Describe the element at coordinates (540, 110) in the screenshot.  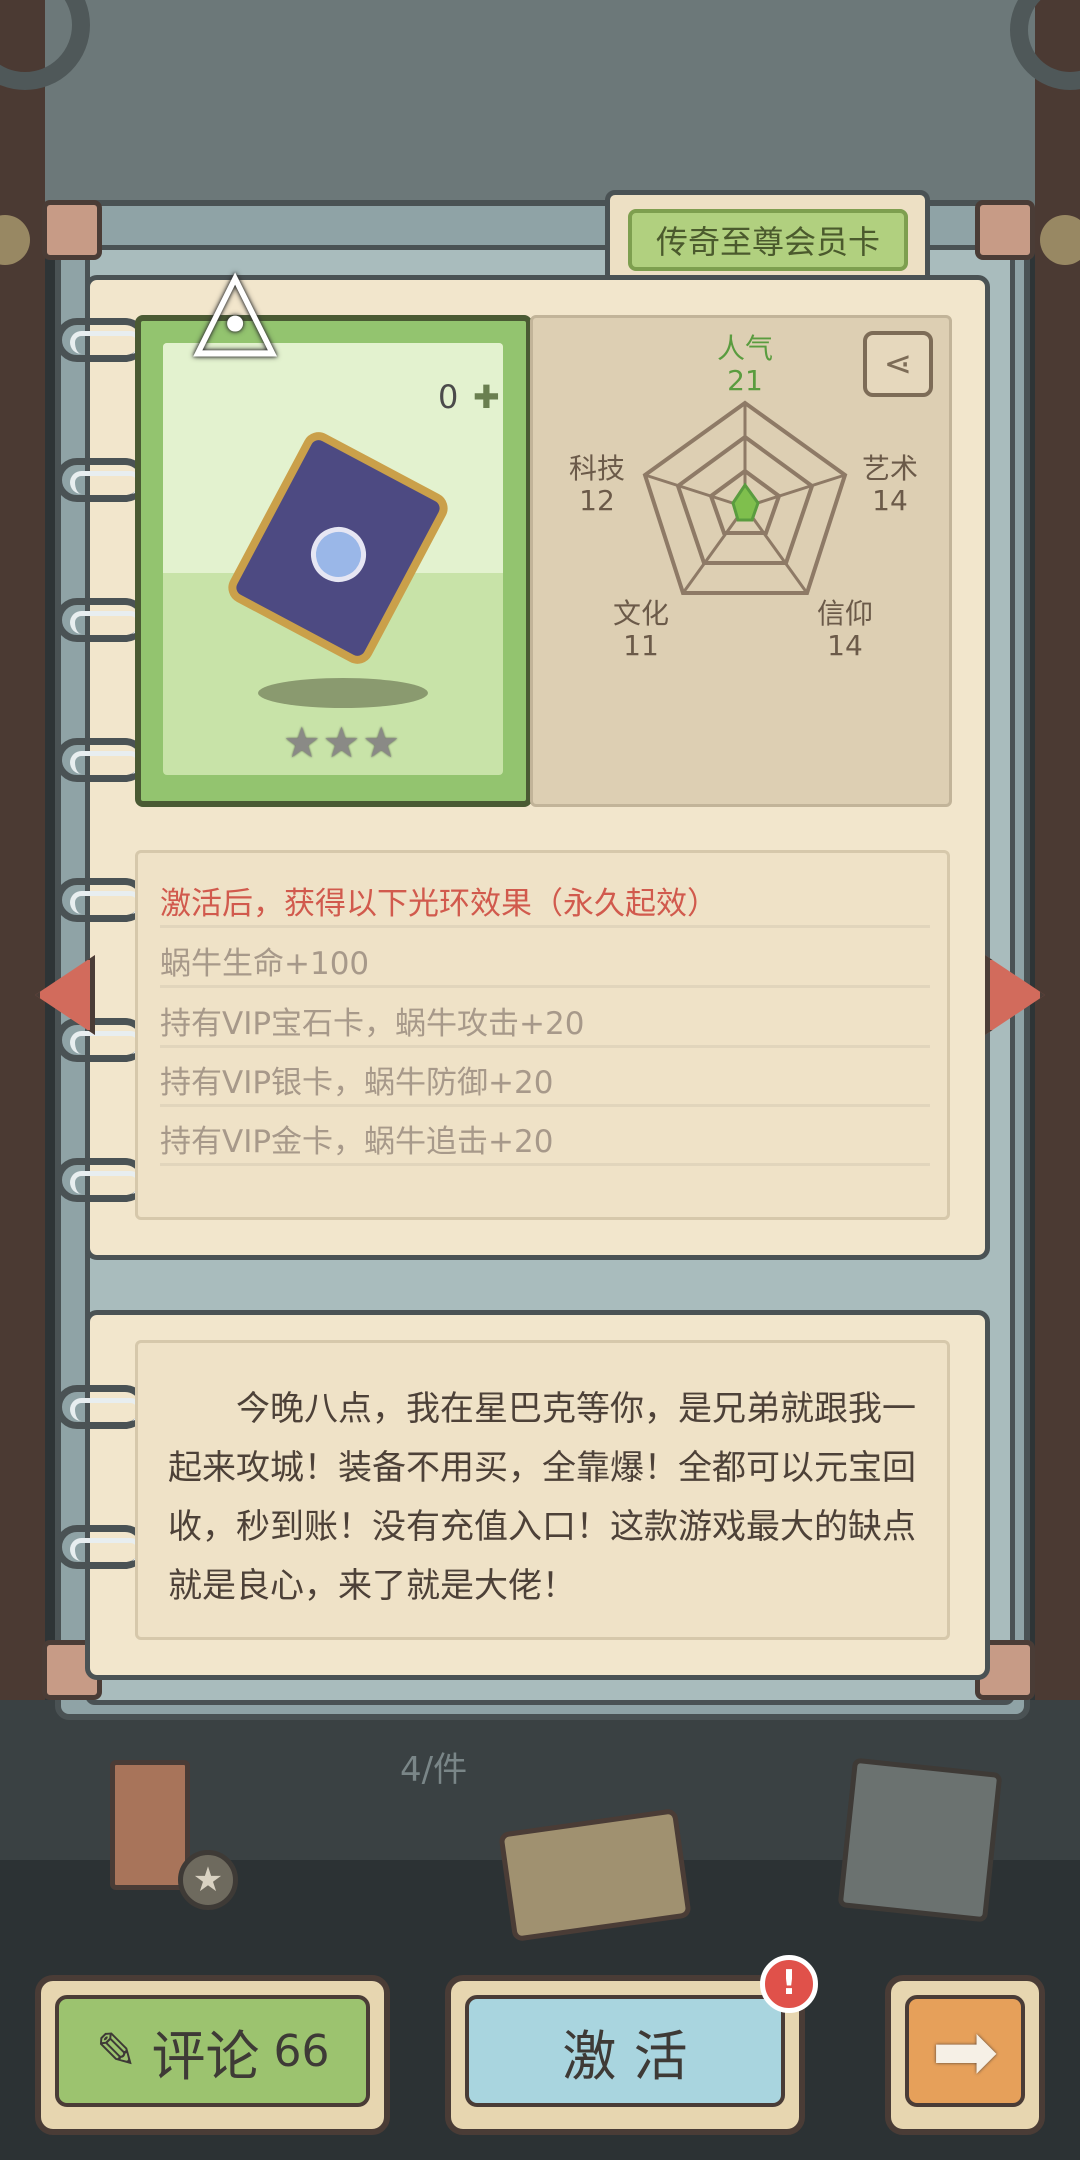
I see `background-wall` at that location.